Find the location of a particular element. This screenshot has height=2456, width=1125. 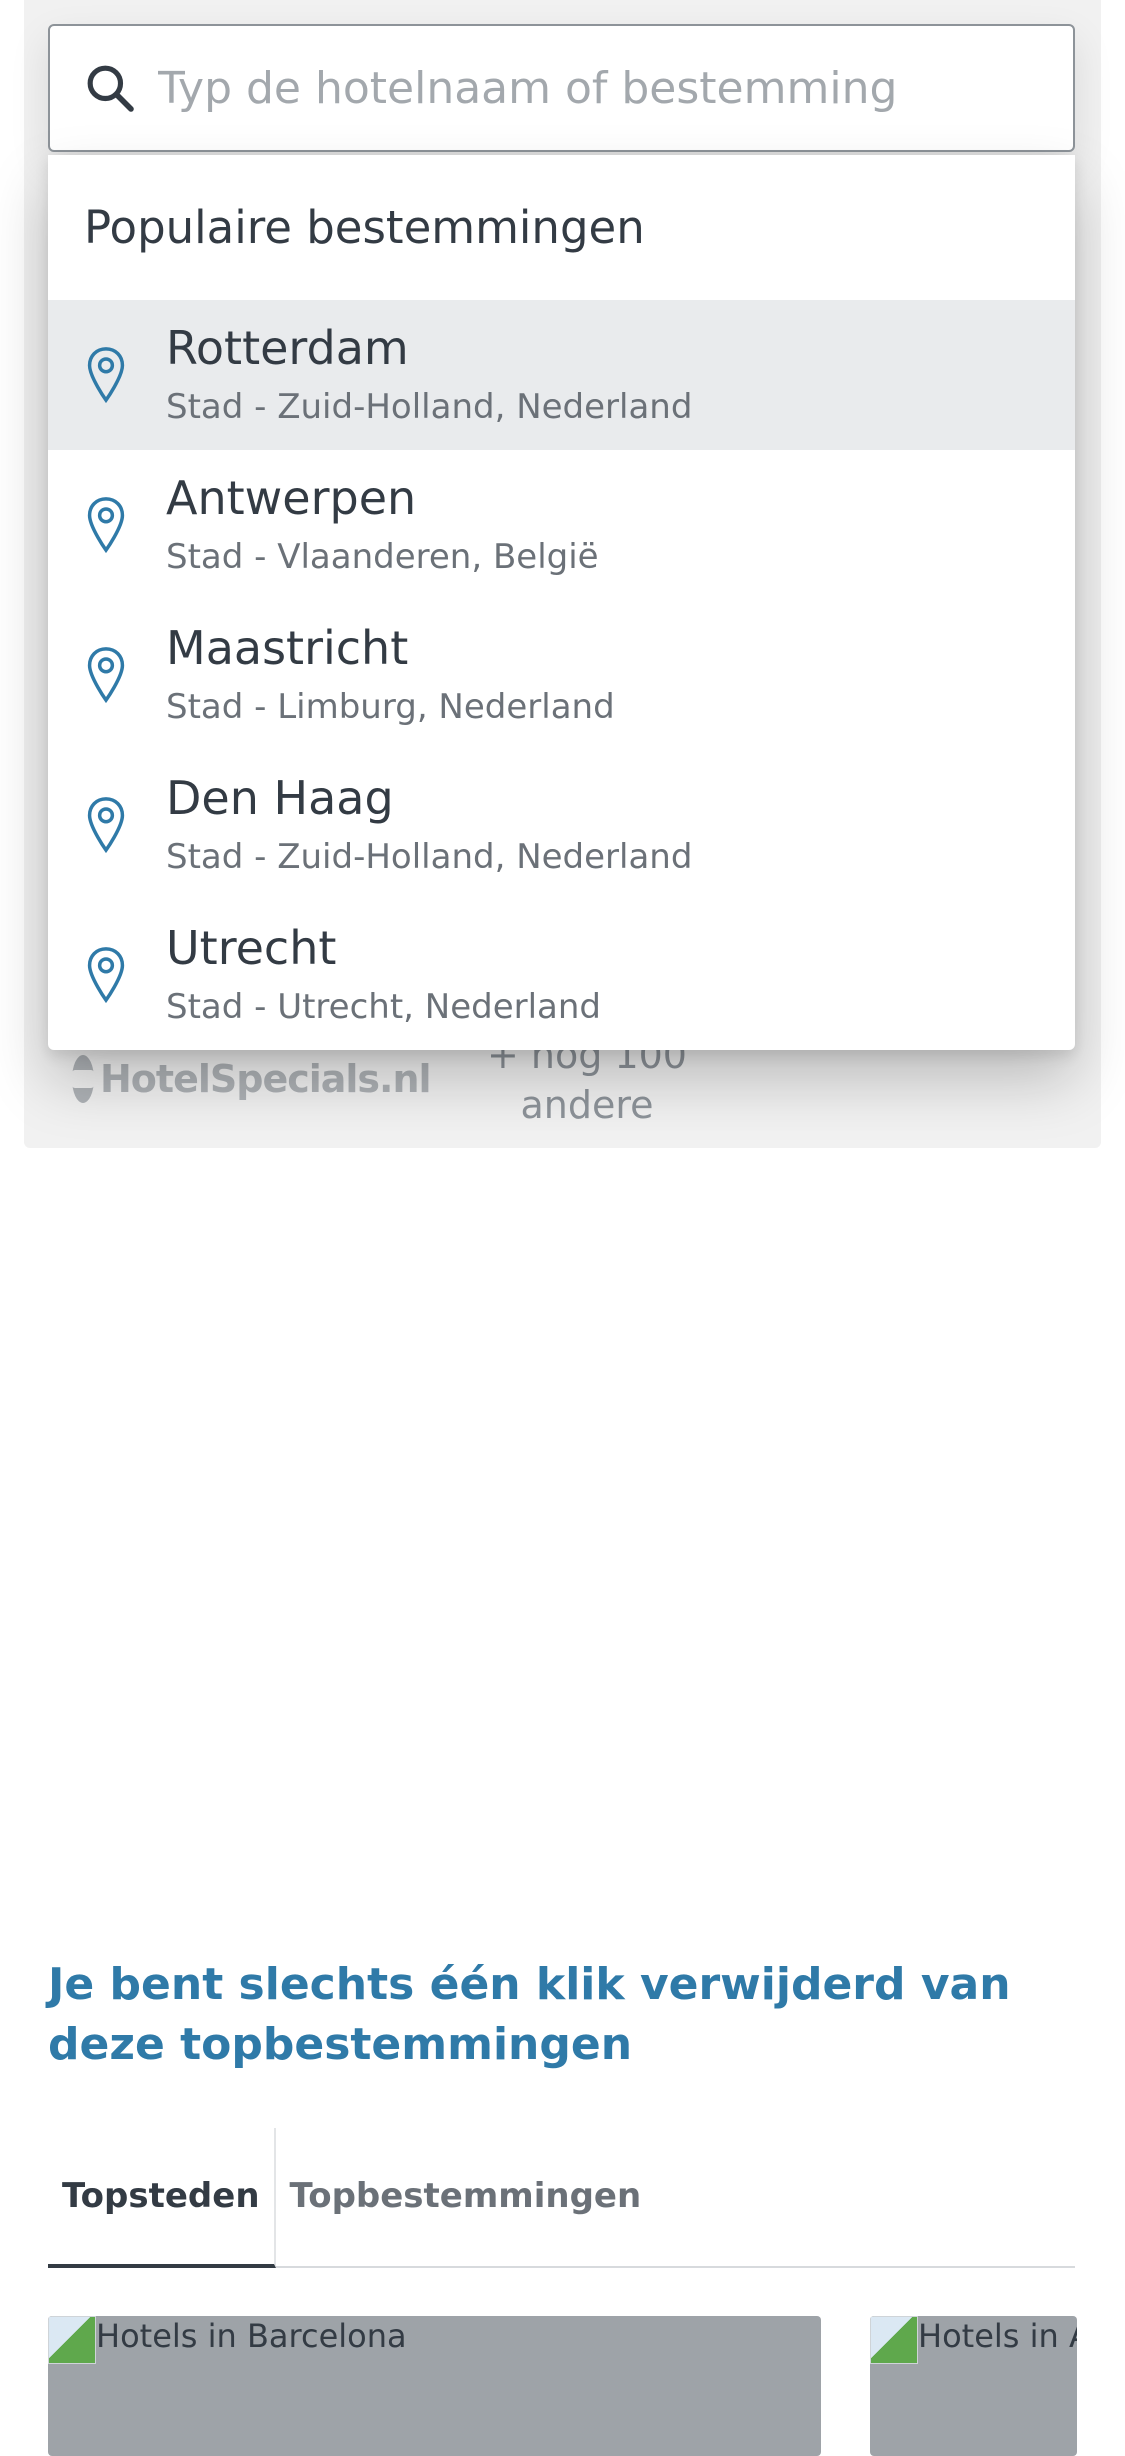

destination-card-barcelona: Hotels in Barcelona is located at coordinates (434, 2386).